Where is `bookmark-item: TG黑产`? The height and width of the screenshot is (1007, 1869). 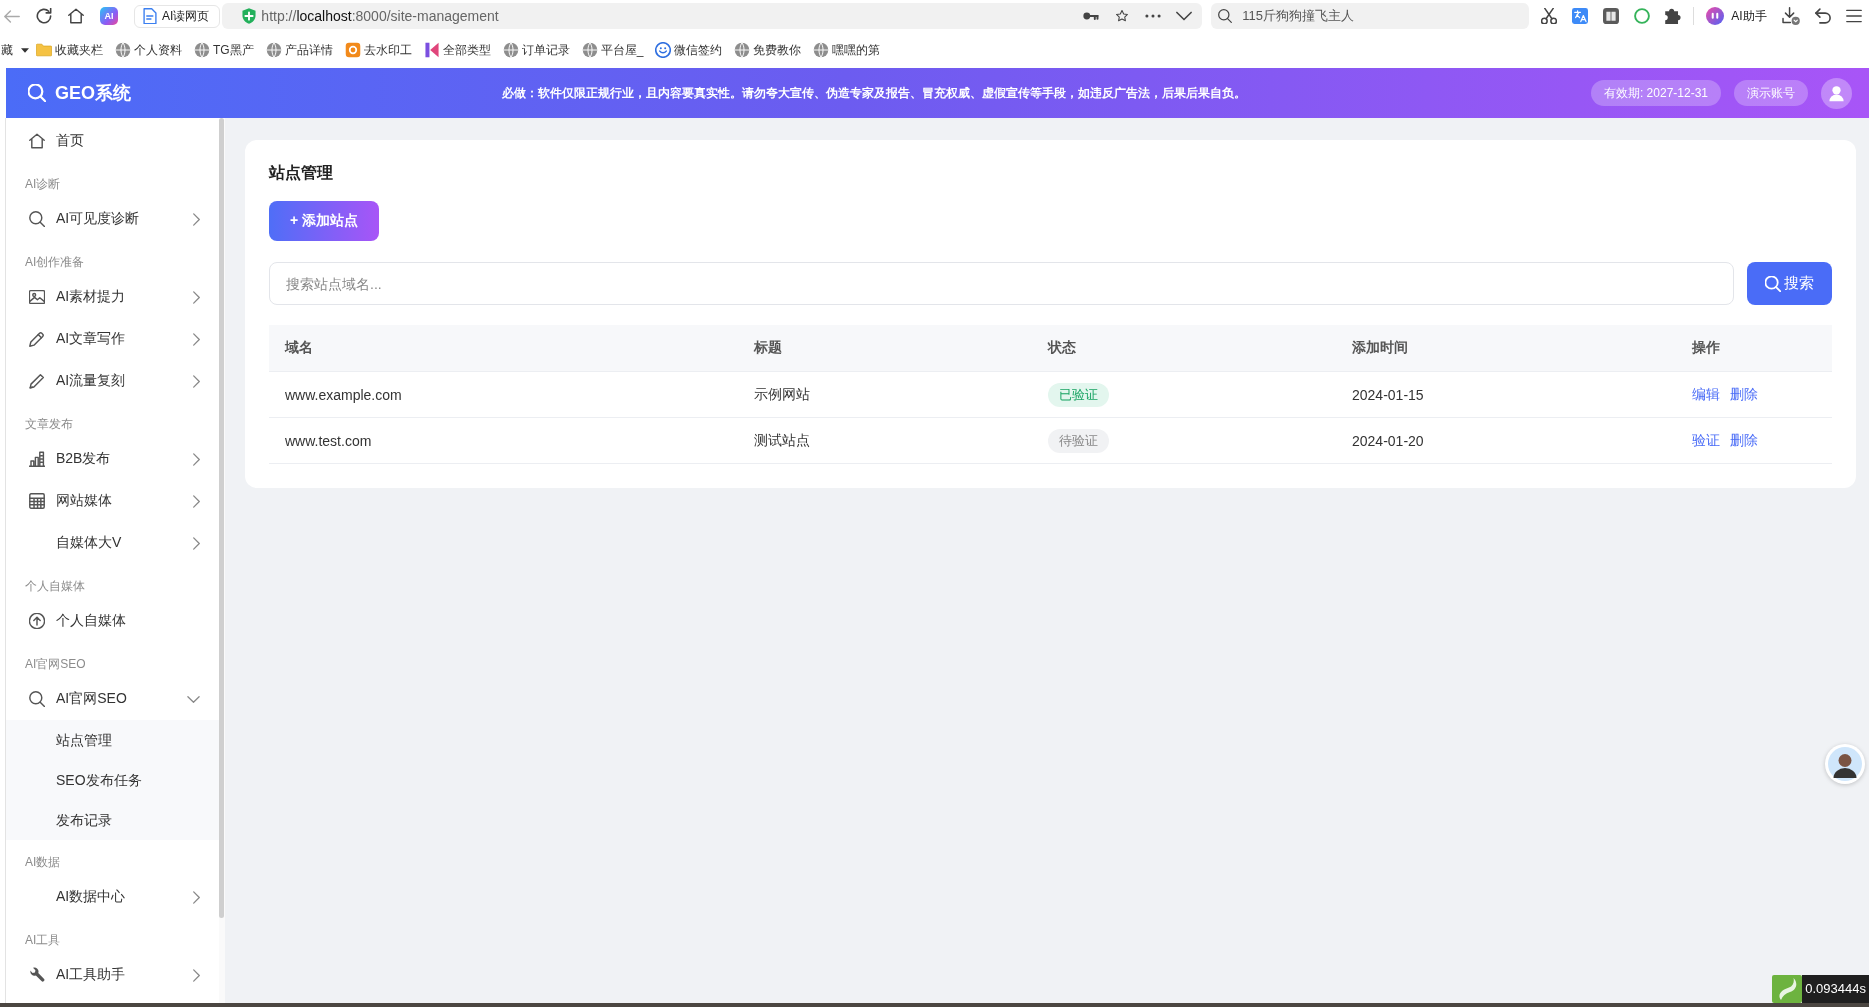 bookmark-item: TG黑产 is located at coordinates (224, 50).